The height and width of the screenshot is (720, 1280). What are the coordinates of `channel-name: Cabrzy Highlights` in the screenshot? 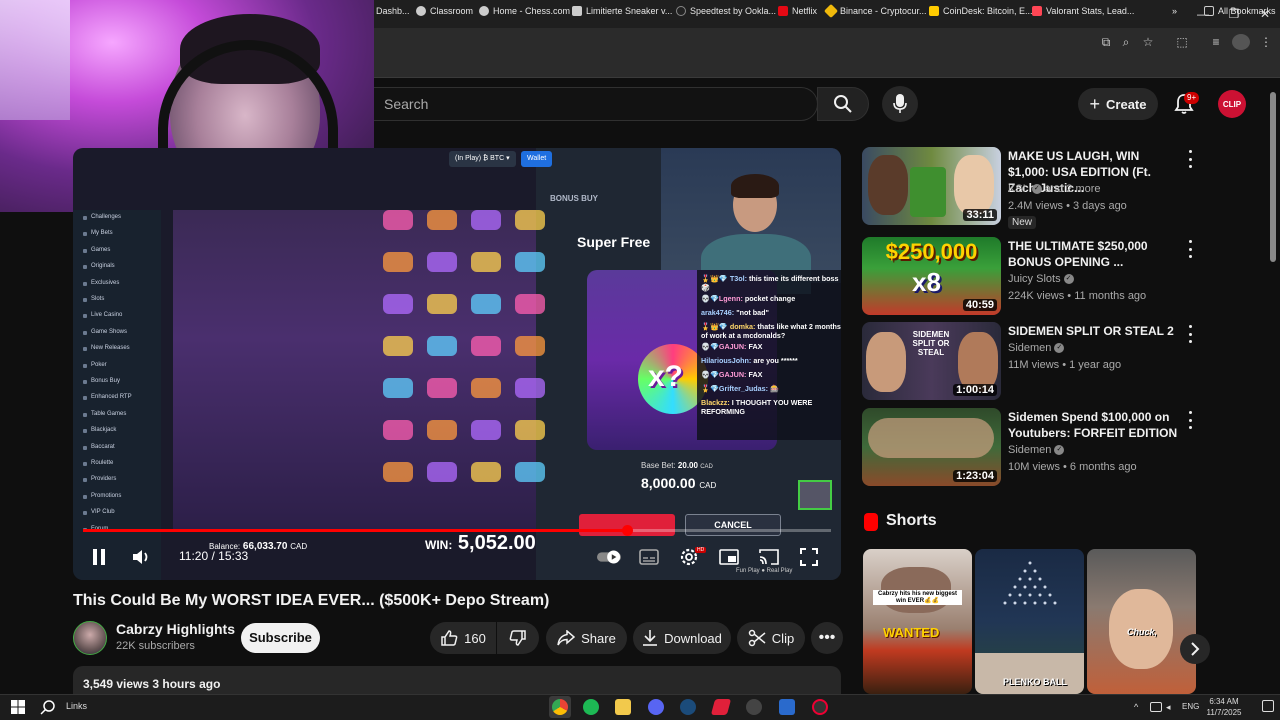 It's located at (175, 629).